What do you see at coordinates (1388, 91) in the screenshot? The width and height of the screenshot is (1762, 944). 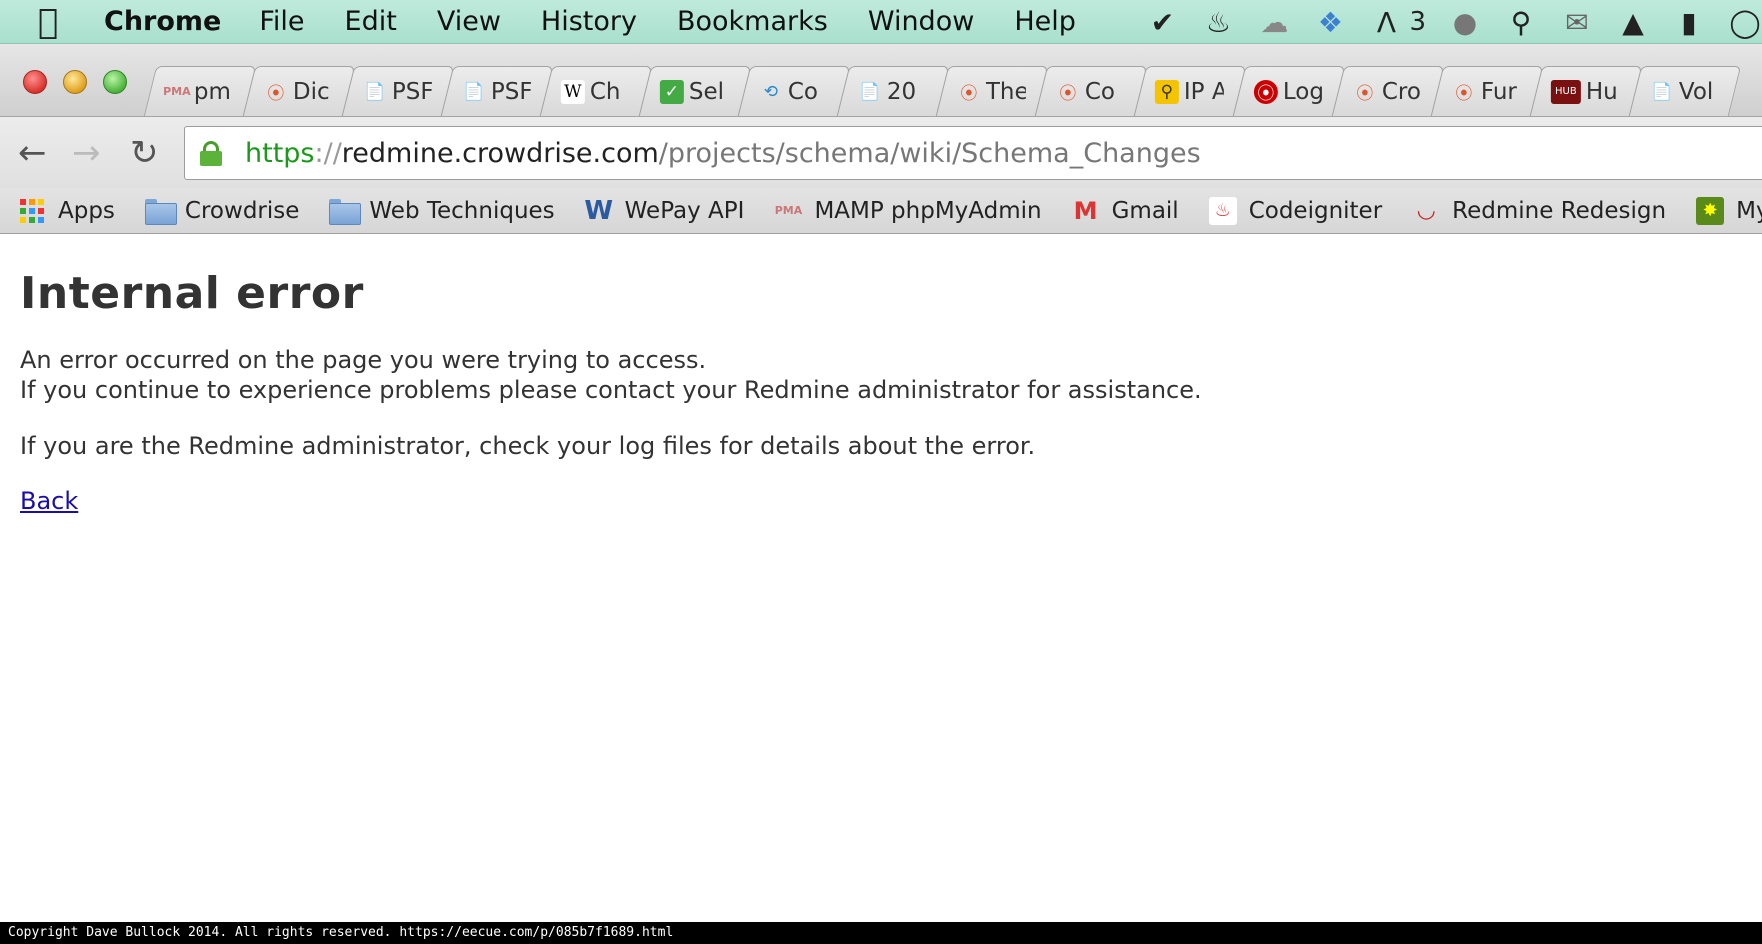 I see `tab: ⦿ Cro` at bounding box center [1388, 91].